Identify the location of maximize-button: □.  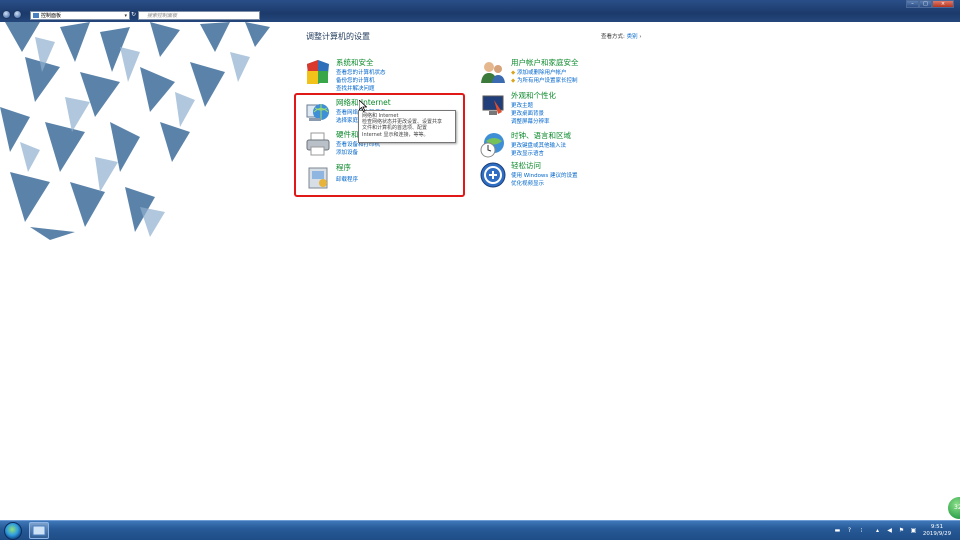
(925, 4).